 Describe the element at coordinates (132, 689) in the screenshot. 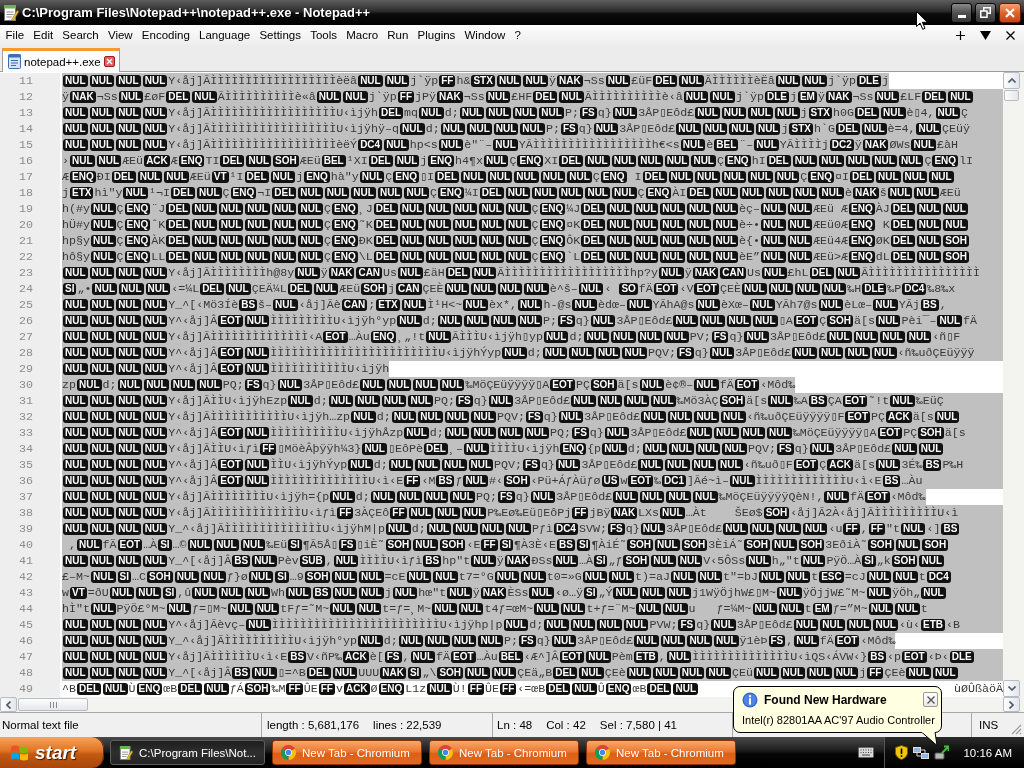

I see `binary-text: Ù` at that location.